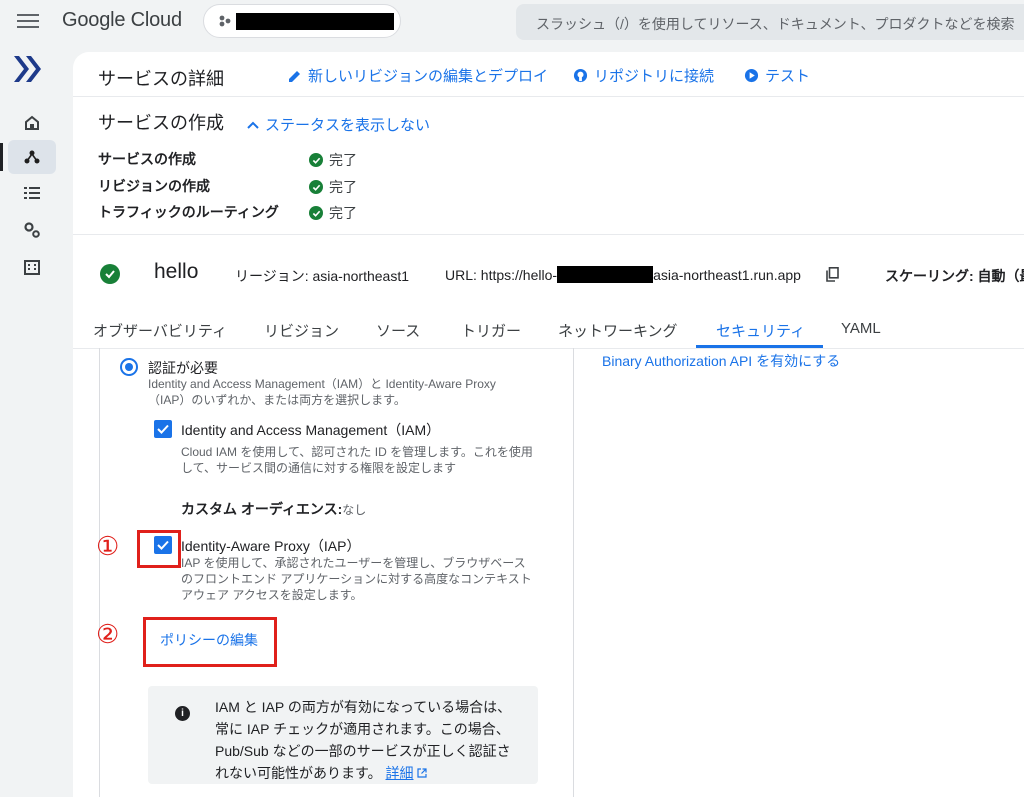 This screenshot has width=1024, height=797. Describe the element at coordinates (428, 76) in the screenshot. I see `edit-deploy-label: 新しいリビジョンの編集とデプロイ` at that location.